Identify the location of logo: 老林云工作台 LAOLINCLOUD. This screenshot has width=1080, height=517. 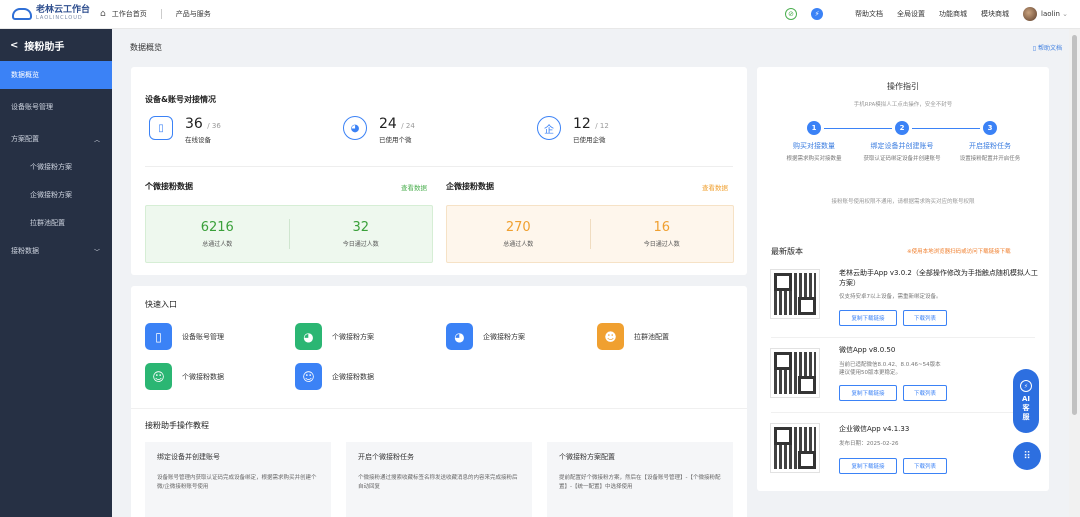
(53, 14).